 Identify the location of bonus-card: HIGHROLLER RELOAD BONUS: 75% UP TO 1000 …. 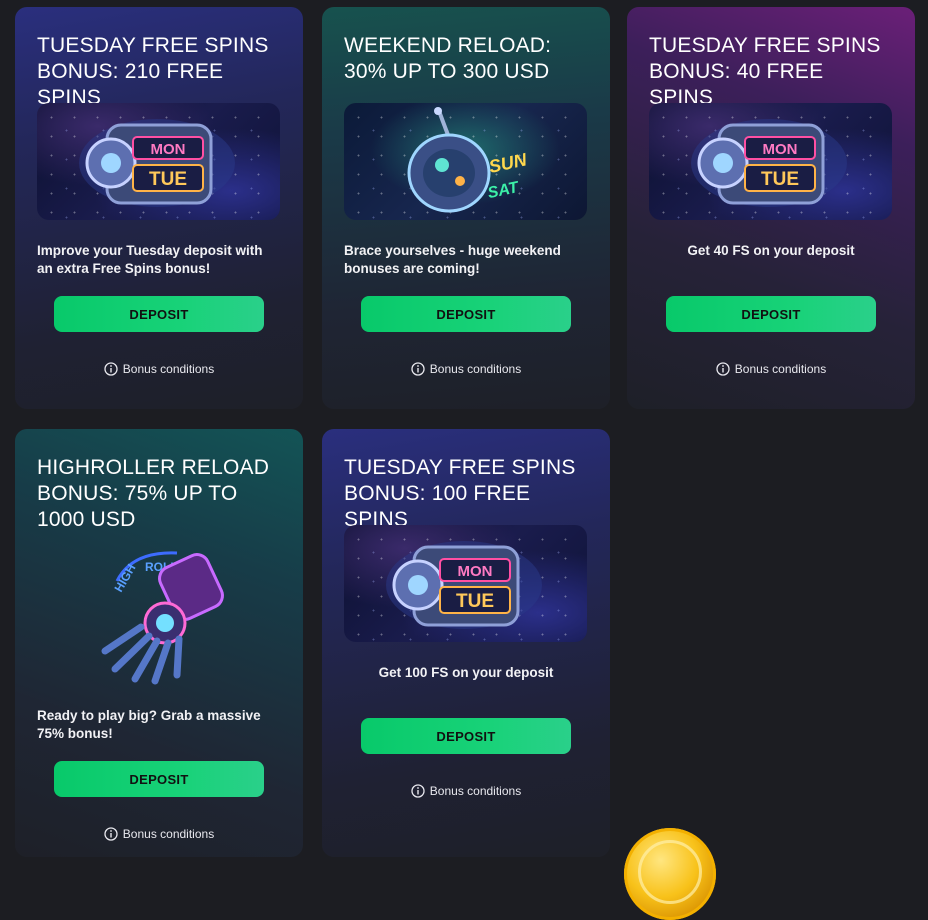
(159, 643).